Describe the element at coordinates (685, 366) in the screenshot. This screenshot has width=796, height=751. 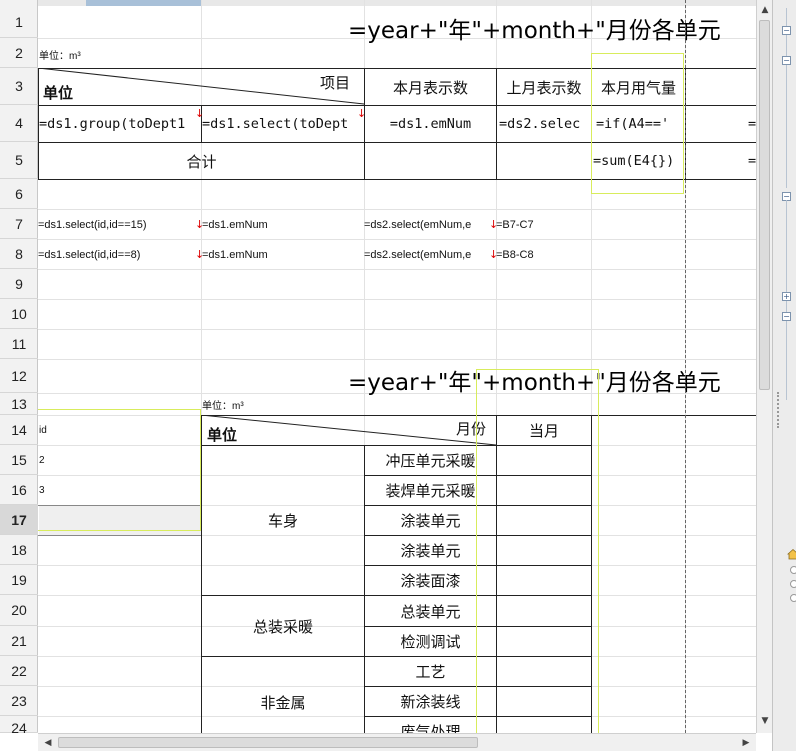
I see `page-break-line` at that location.